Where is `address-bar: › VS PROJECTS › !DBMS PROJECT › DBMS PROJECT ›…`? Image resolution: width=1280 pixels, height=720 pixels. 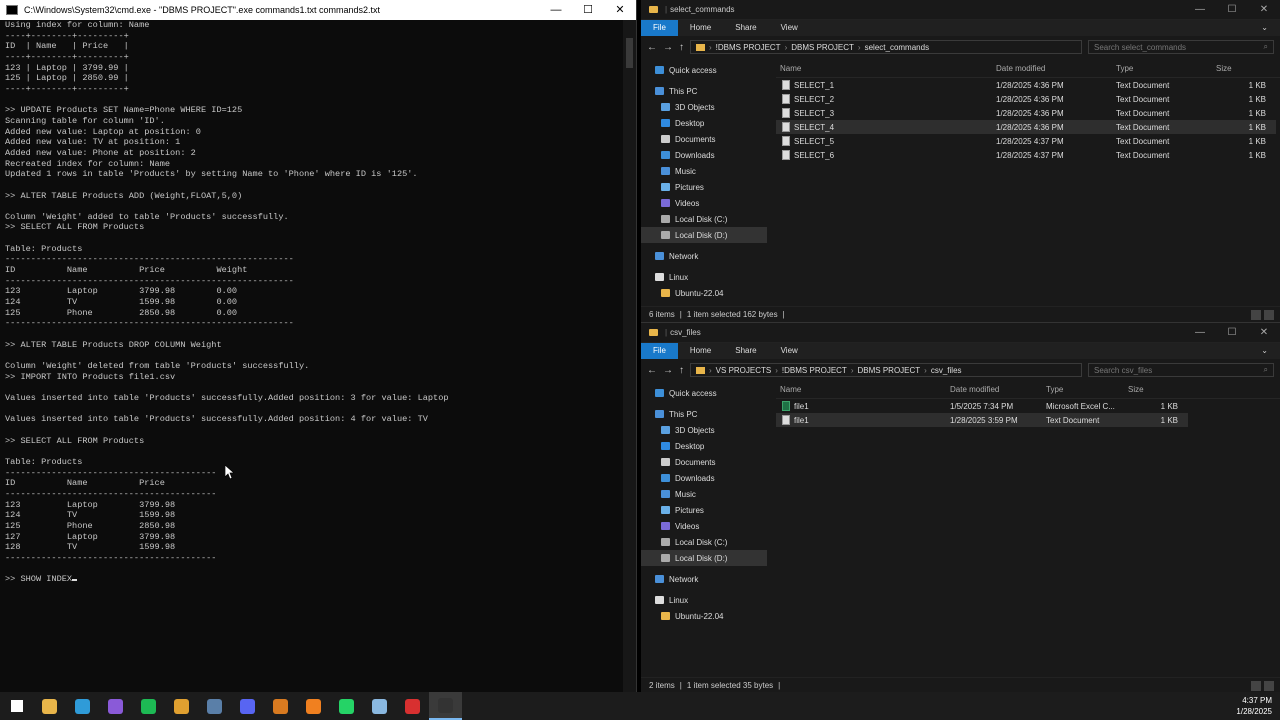 address-bar: › VS PROJECTS › !DBMS PROJECT › DBMS PROJECT ›… is located at coordinates (886, 370).